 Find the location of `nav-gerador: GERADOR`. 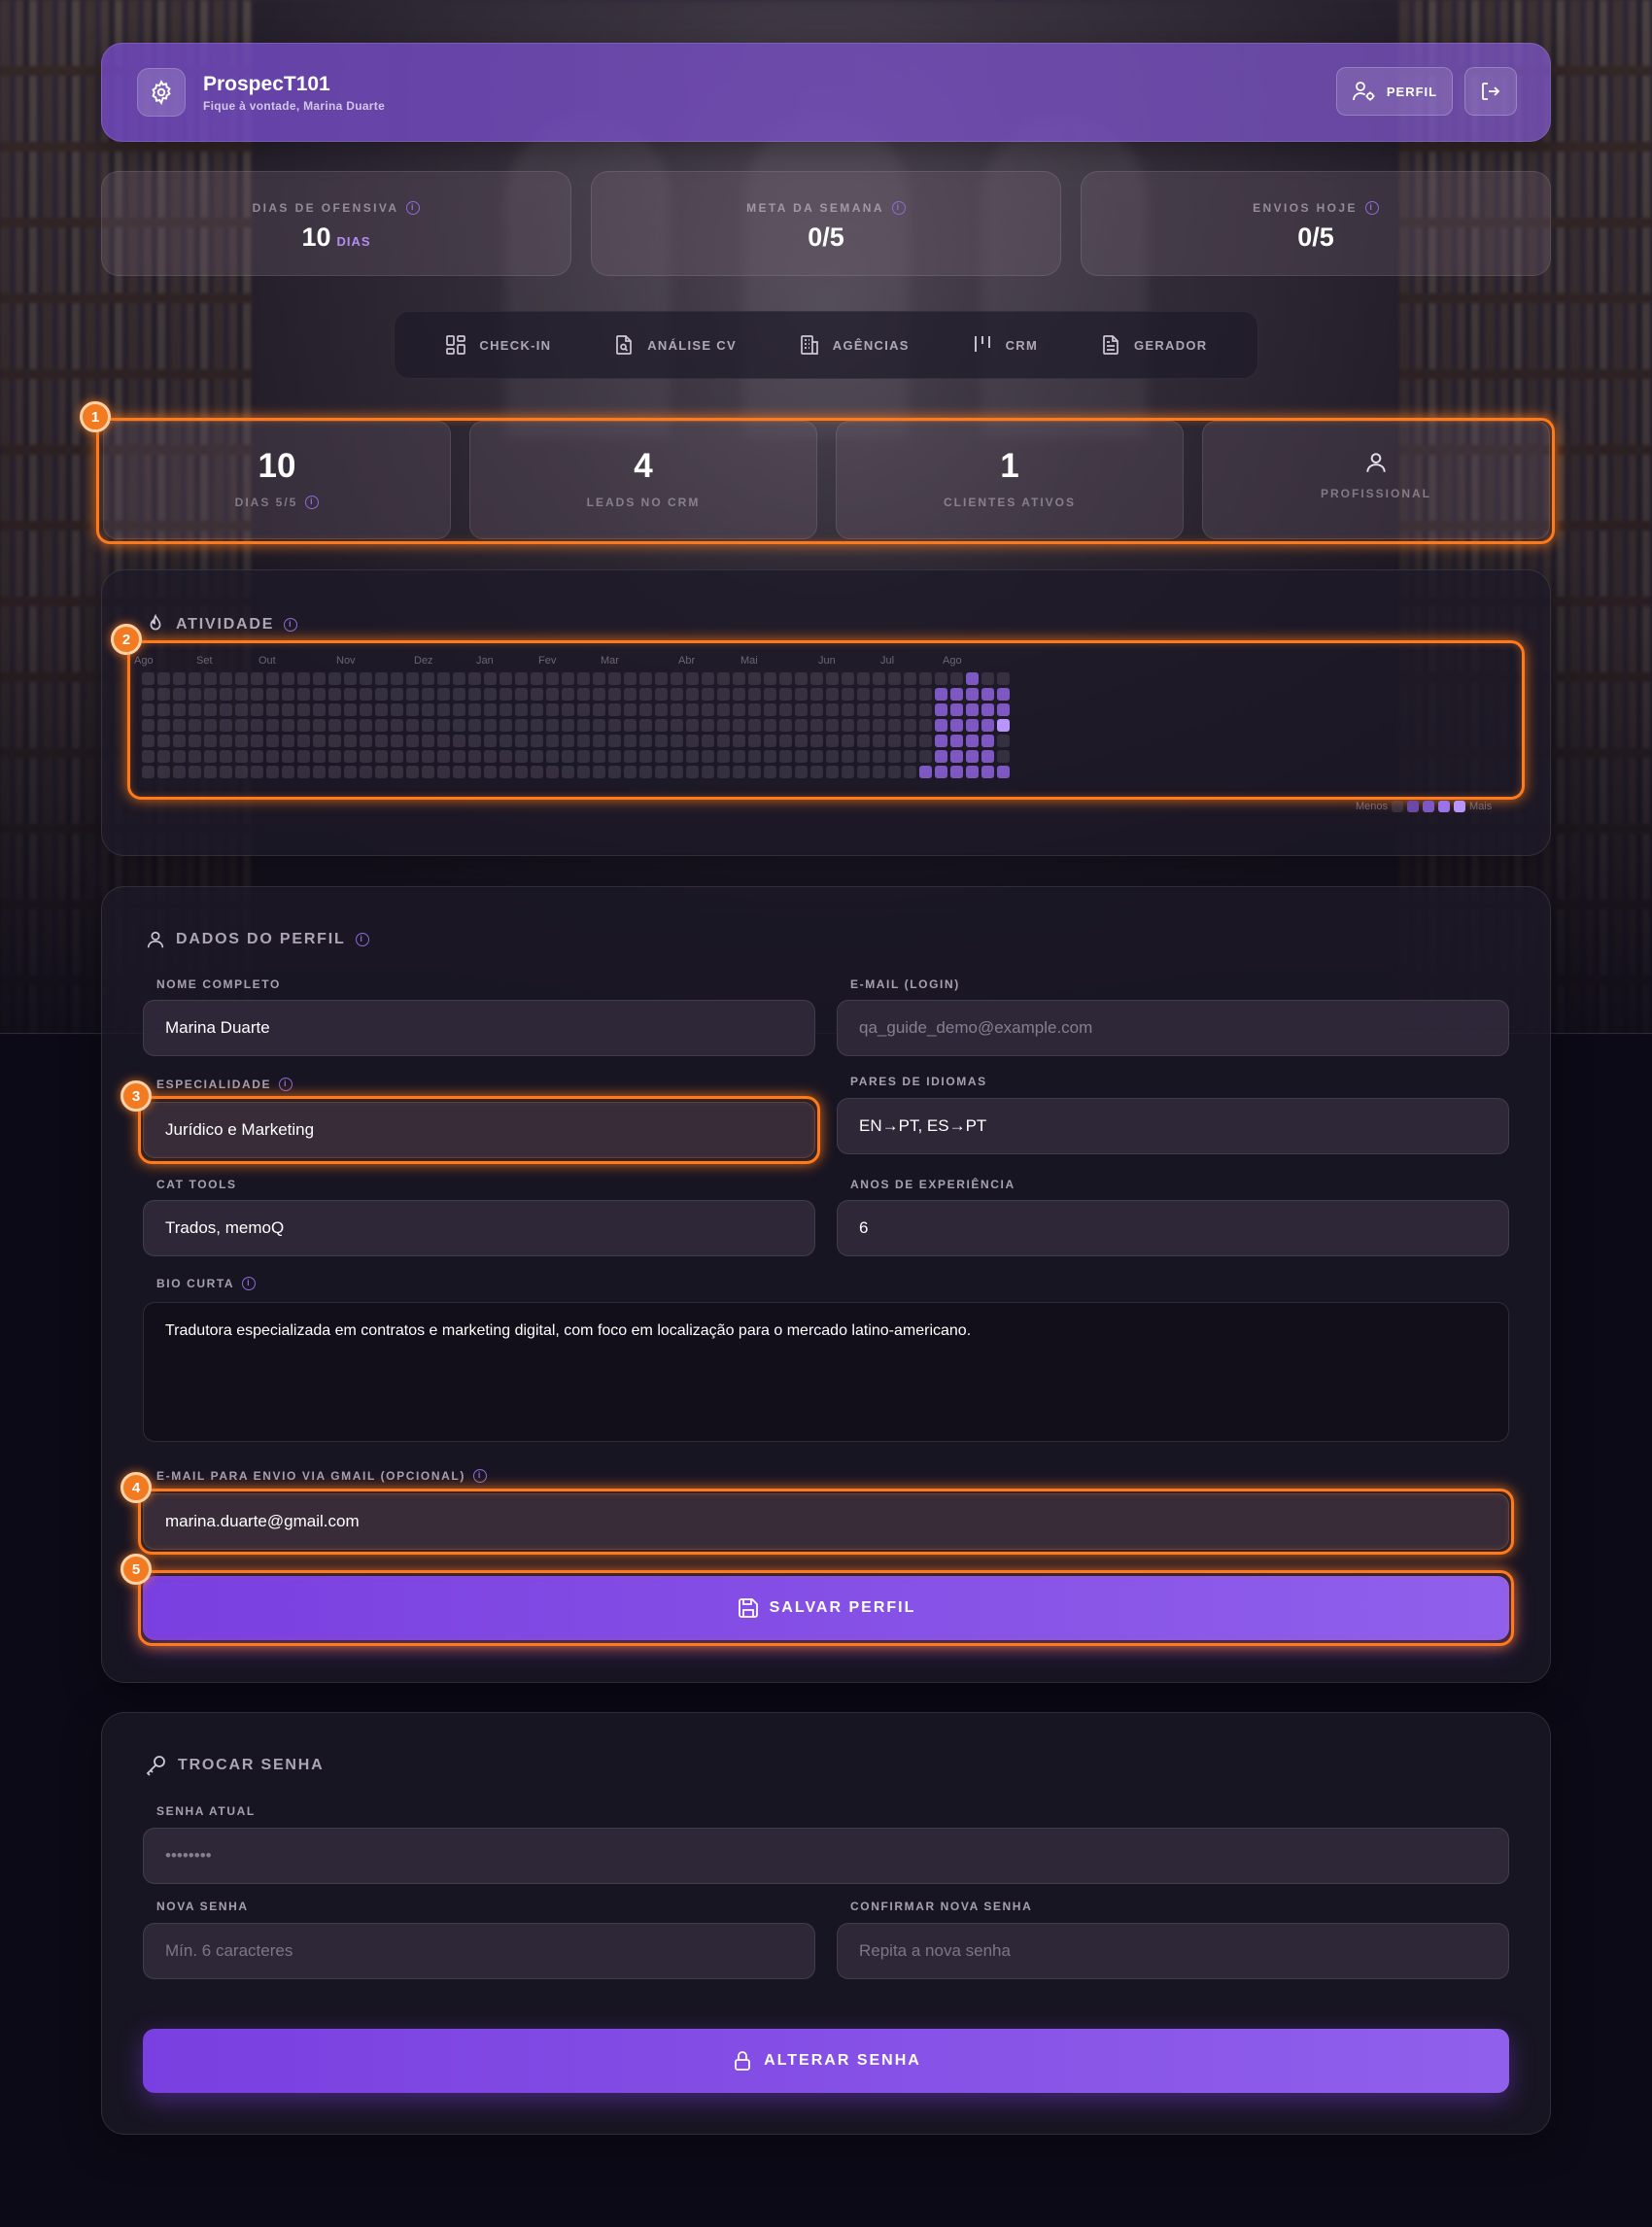

nav-gerador: GERADOR is located at coordinates (1154, 345).